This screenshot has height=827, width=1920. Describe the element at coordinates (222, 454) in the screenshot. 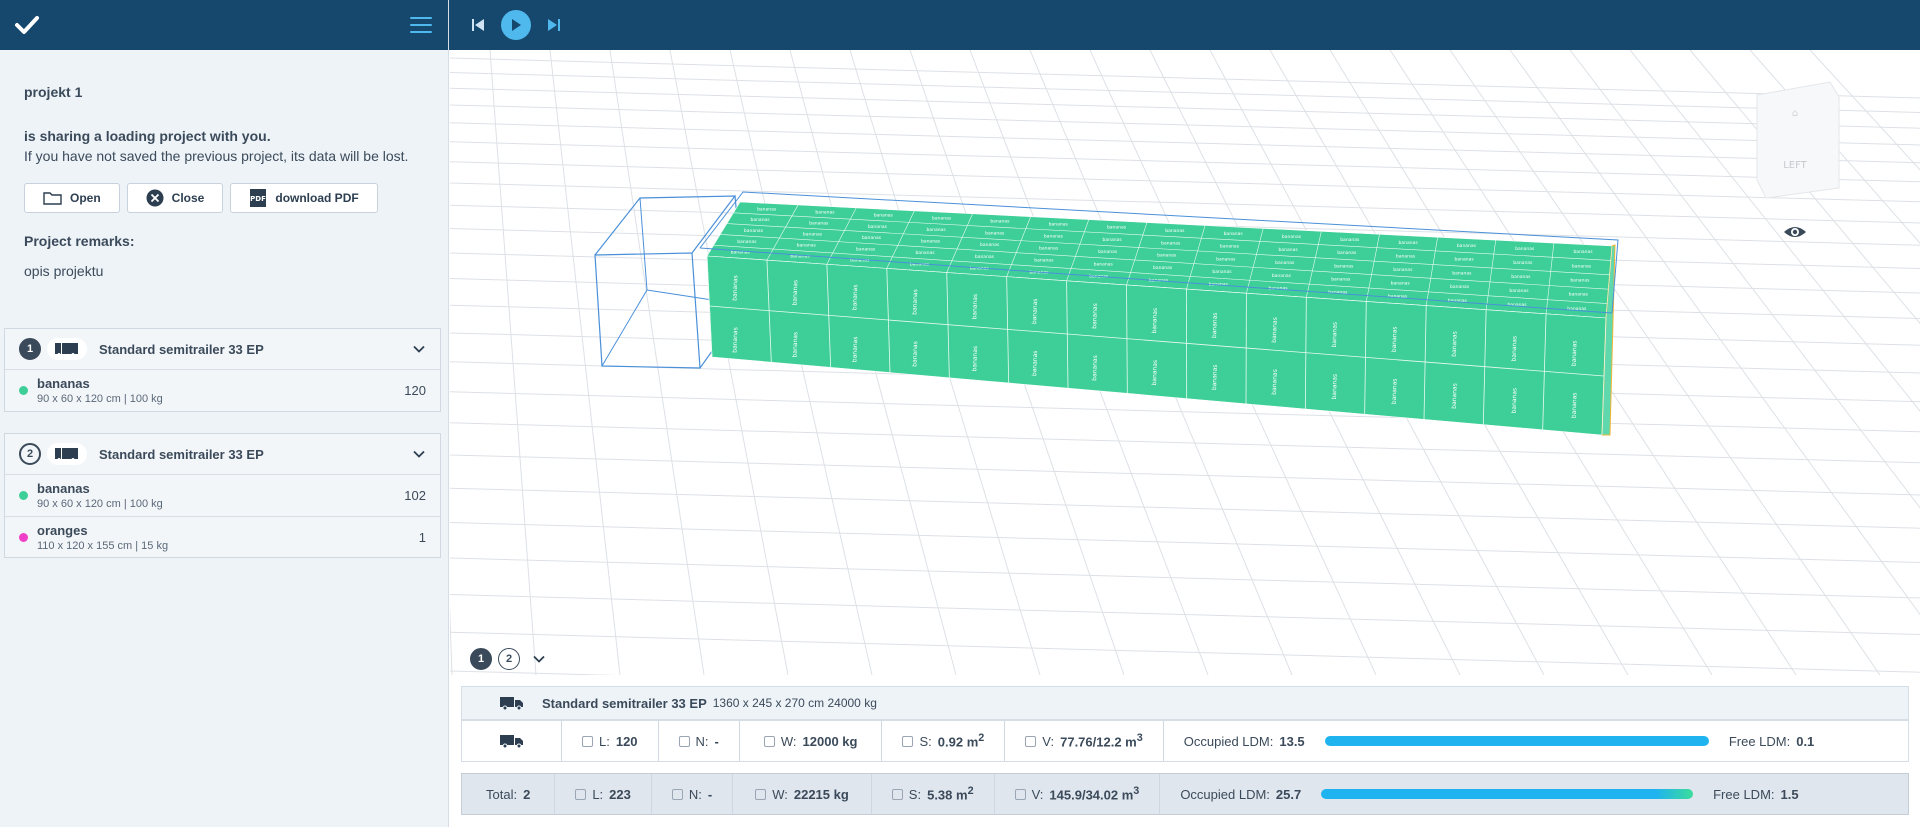

I see `truck-header-2: 2 Standard semitrailer 33 EP` at that location.